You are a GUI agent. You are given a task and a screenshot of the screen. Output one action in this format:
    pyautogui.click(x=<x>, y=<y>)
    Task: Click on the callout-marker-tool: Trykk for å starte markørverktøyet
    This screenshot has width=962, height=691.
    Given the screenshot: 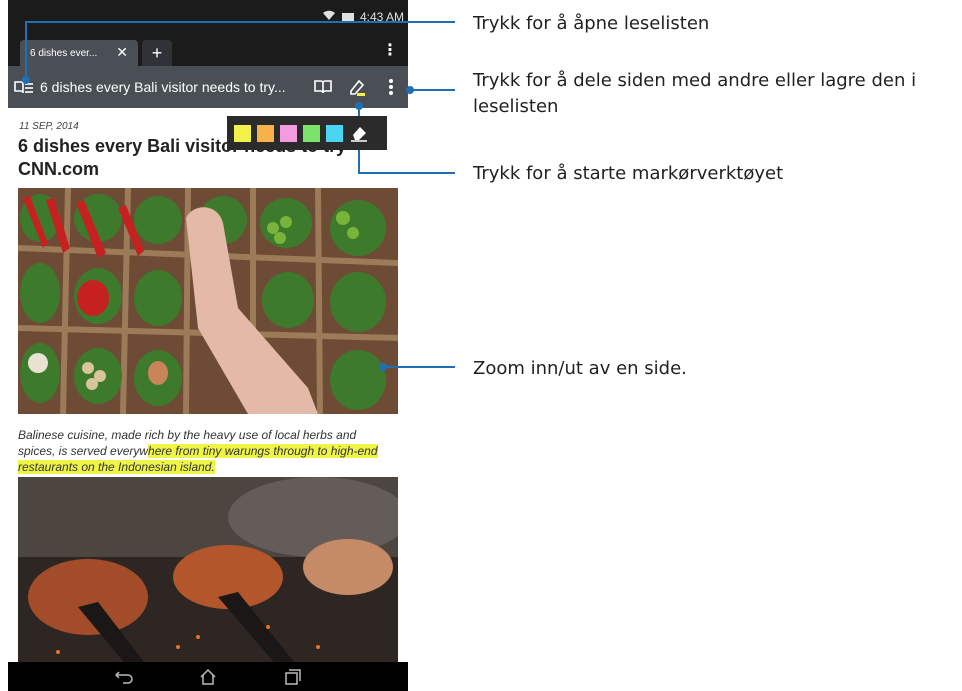 What is the action you would take?
    pyautogui.click(x=628, y=173)
    